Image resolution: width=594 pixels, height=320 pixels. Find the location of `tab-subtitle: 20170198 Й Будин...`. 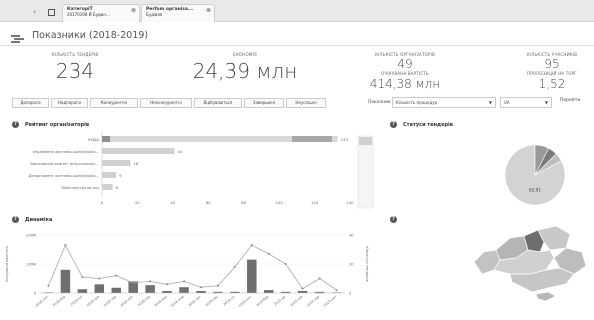

tab-subtitle: 20170198 Й Будин... is located at coordinates (88, 14).